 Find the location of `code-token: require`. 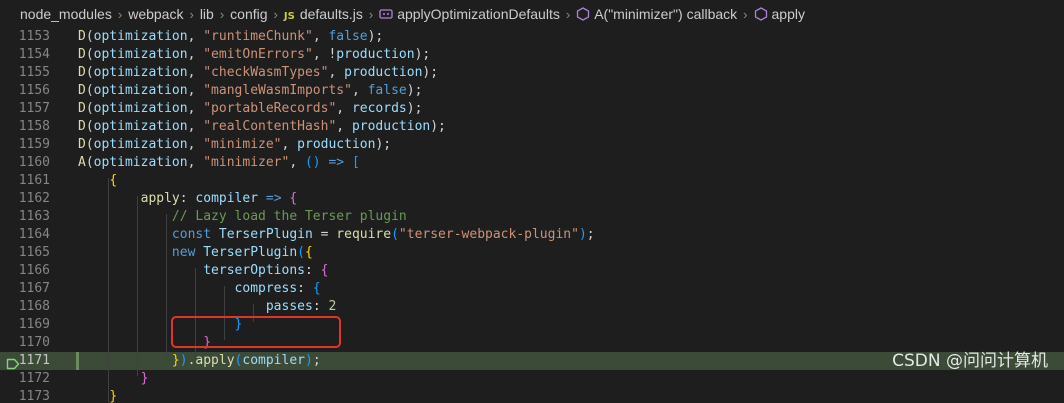

code-token: require is located at coordinates (364, 234).